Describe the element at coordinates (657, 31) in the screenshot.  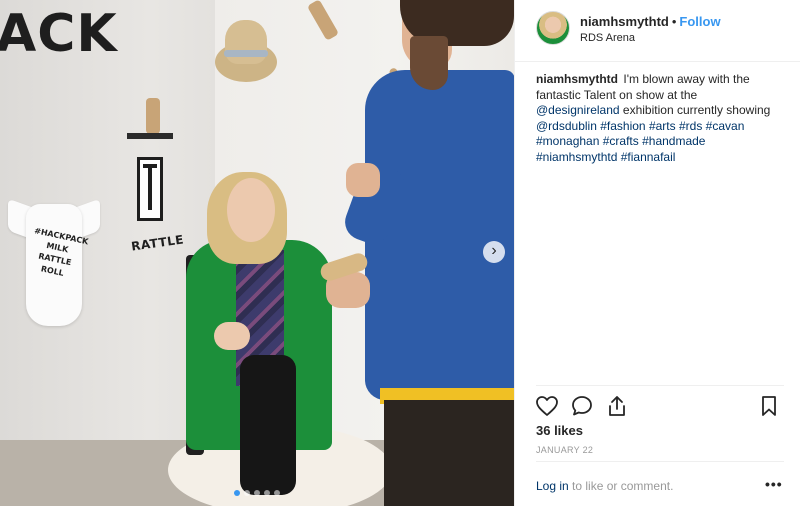
I see `post-header: niamhsmythtd • Follow RDS Arena` at that location.